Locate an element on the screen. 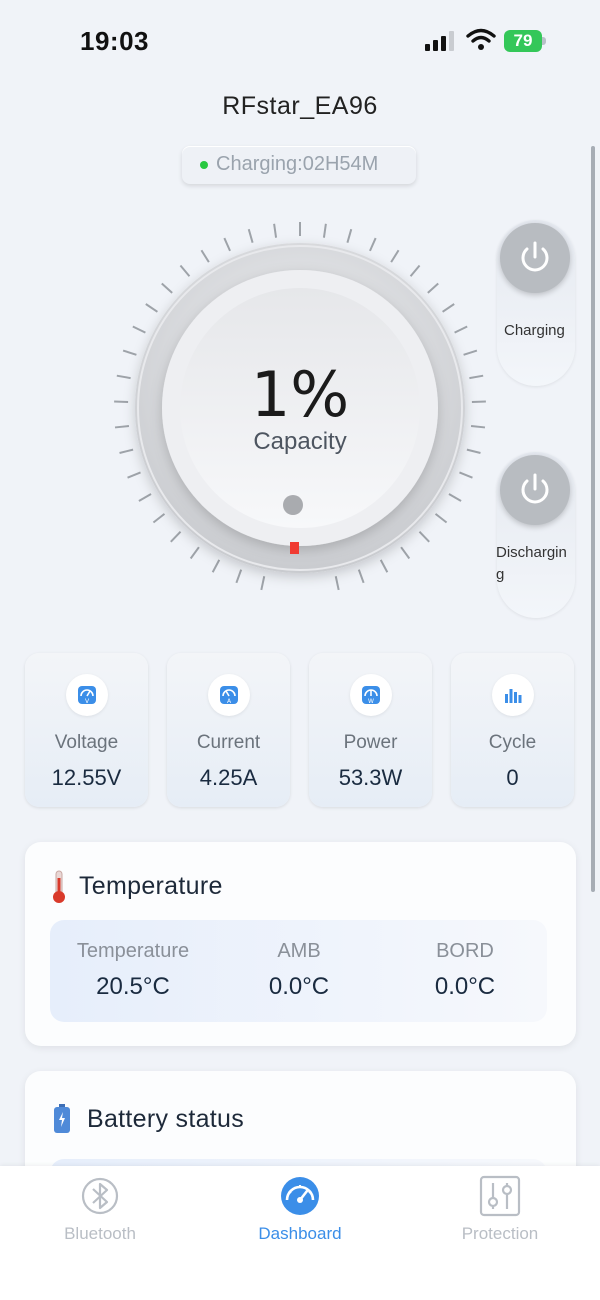  gauge-knob-dot is located at coordinates (293, 505).